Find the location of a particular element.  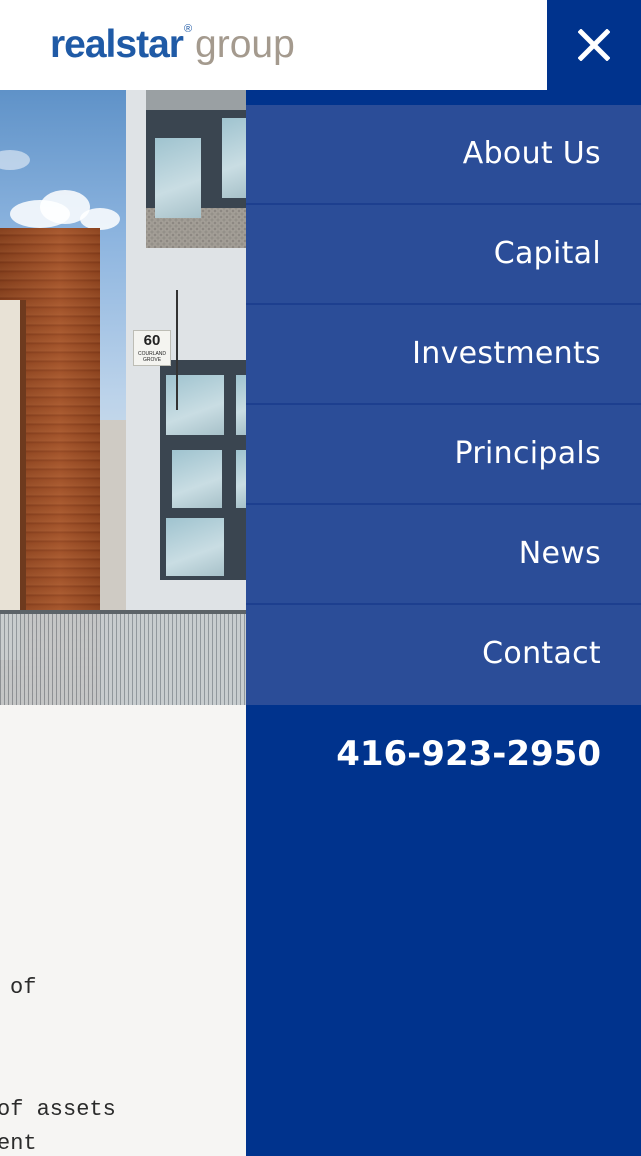

nav-item-about-us: About Us is located at coordinates (443, 155).